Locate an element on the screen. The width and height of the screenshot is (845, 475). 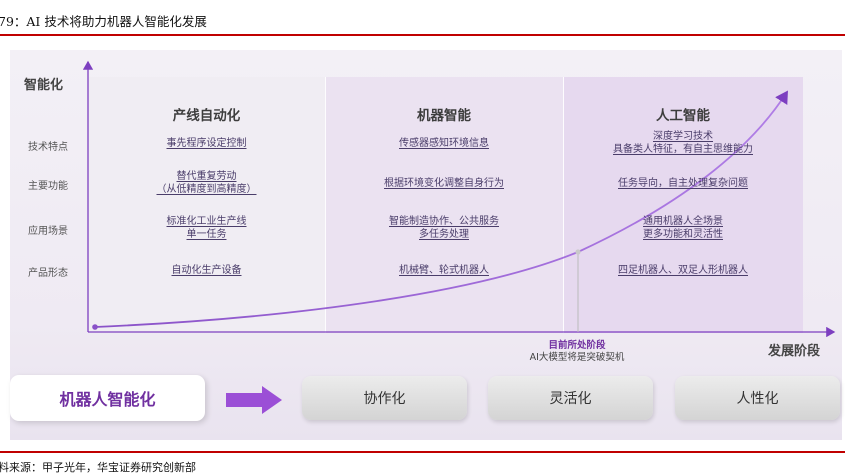
cell-scenario-ai: 通用机器人全场景 更多功能和灵活性 is located at coordinates (683, 228).